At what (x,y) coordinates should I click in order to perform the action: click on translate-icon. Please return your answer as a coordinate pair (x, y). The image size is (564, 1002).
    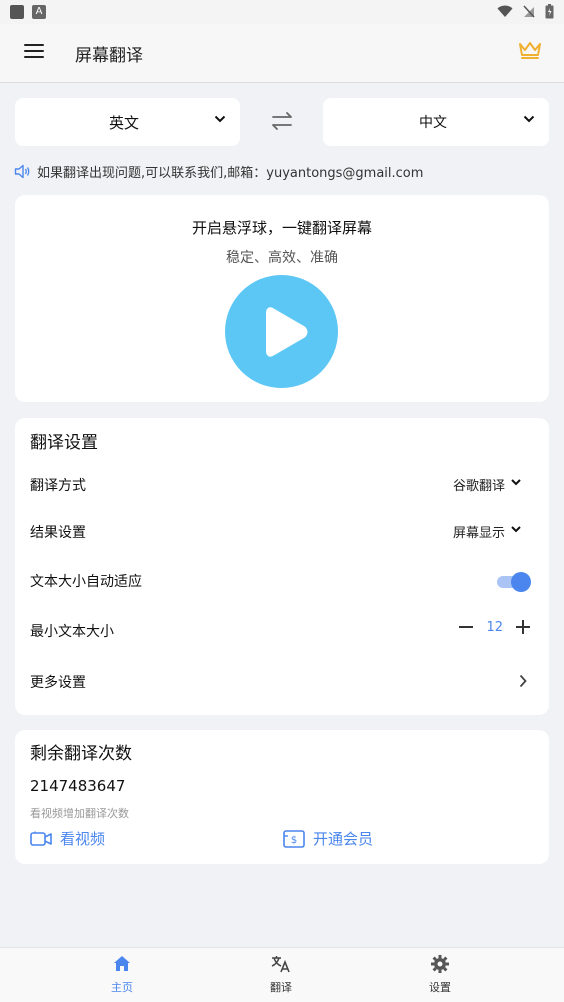
    Looking at the image, I should click on (280, 964).